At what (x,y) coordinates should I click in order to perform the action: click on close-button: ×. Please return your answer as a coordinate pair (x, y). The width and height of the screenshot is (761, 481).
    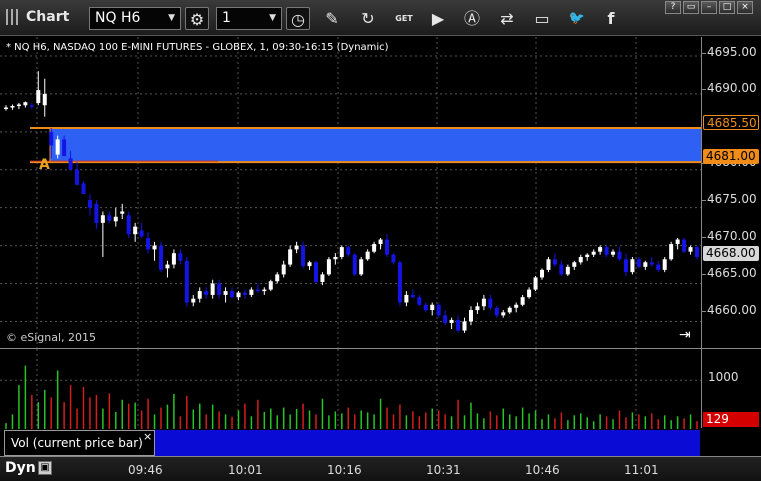
    Looking at the image, I should click on (745, 7).